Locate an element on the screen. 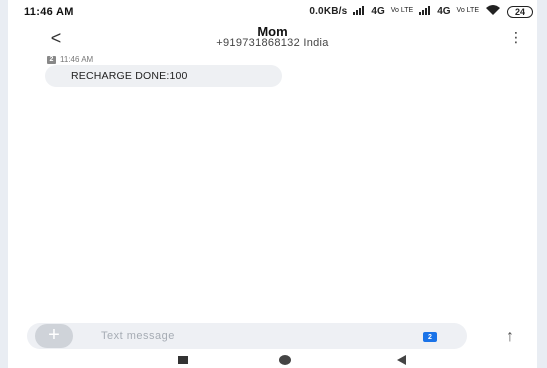  plus-icon: + is located at coordinates (54, 335).